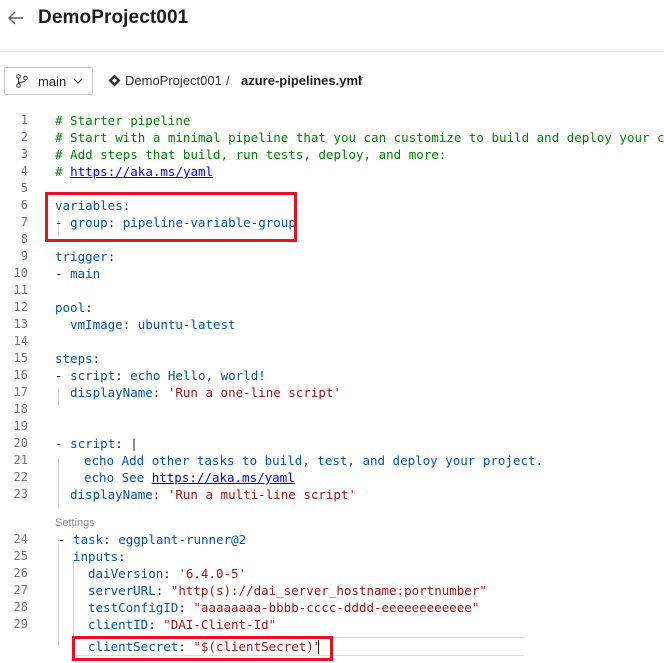 The height and width of the screenshot is (663, 664). Describe the element at coordinates (20, 443) in the screenshot. I see `line-number: 20` at that location.